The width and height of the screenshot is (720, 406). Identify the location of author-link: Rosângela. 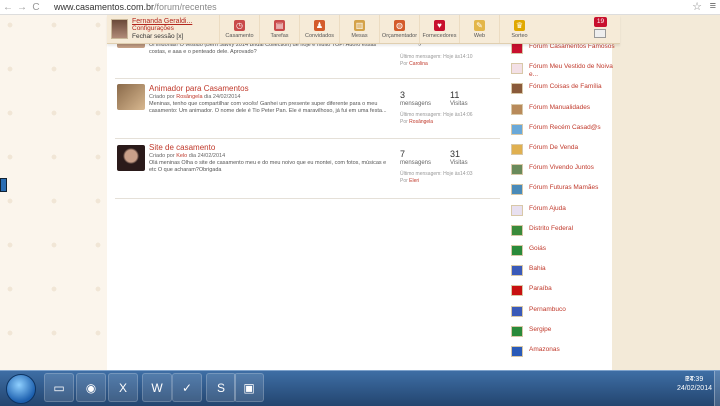
(189, 97).